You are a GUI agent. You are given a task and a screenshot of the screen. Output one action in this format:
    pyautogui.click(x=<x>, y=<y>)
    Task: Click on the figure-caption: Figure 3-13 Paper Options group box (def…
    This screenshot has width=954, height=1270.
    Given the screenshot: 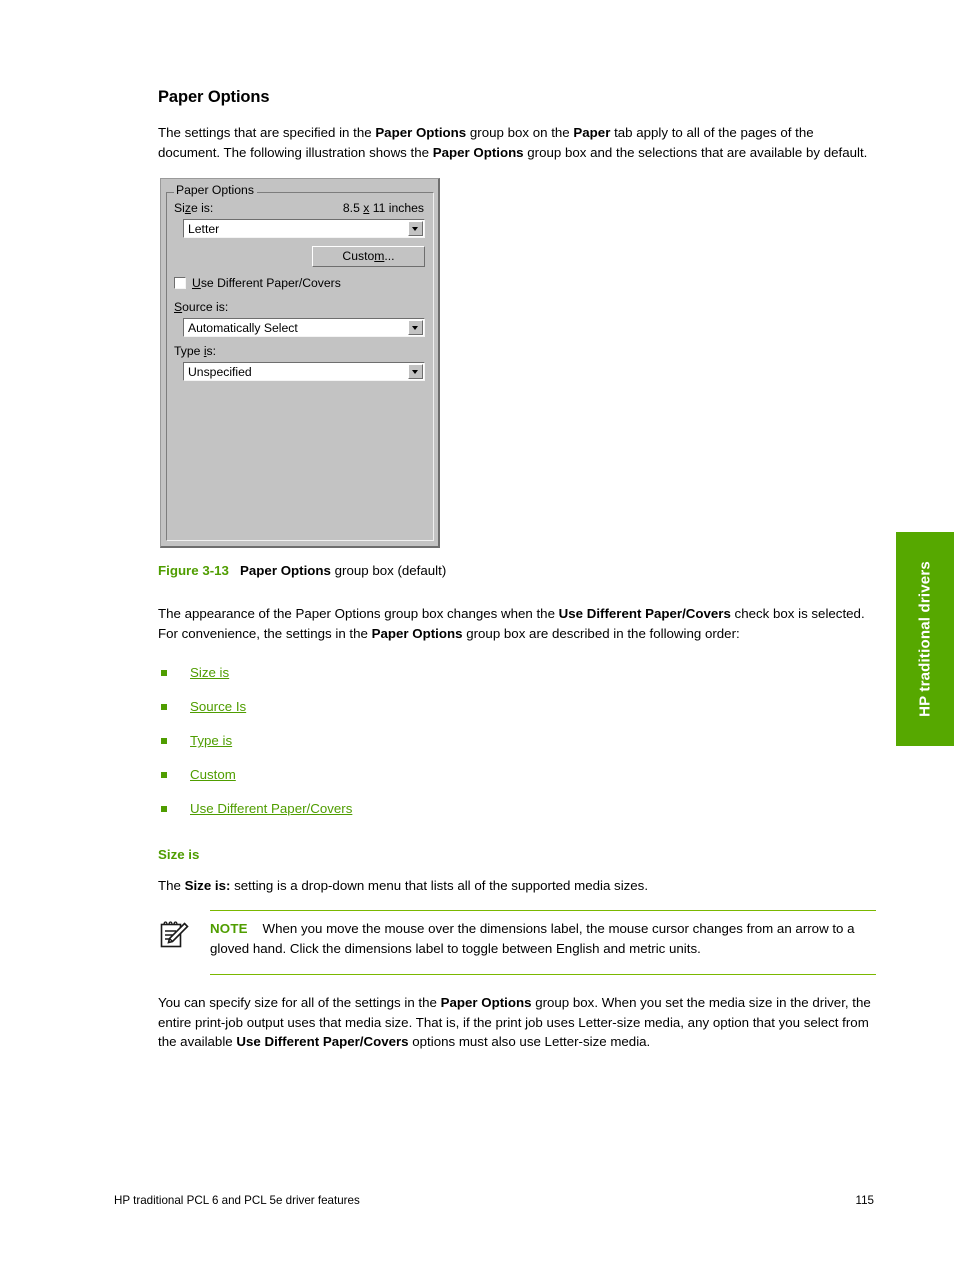 What is the action you would take?
    pyautogui.click(x=517, y=571)
    